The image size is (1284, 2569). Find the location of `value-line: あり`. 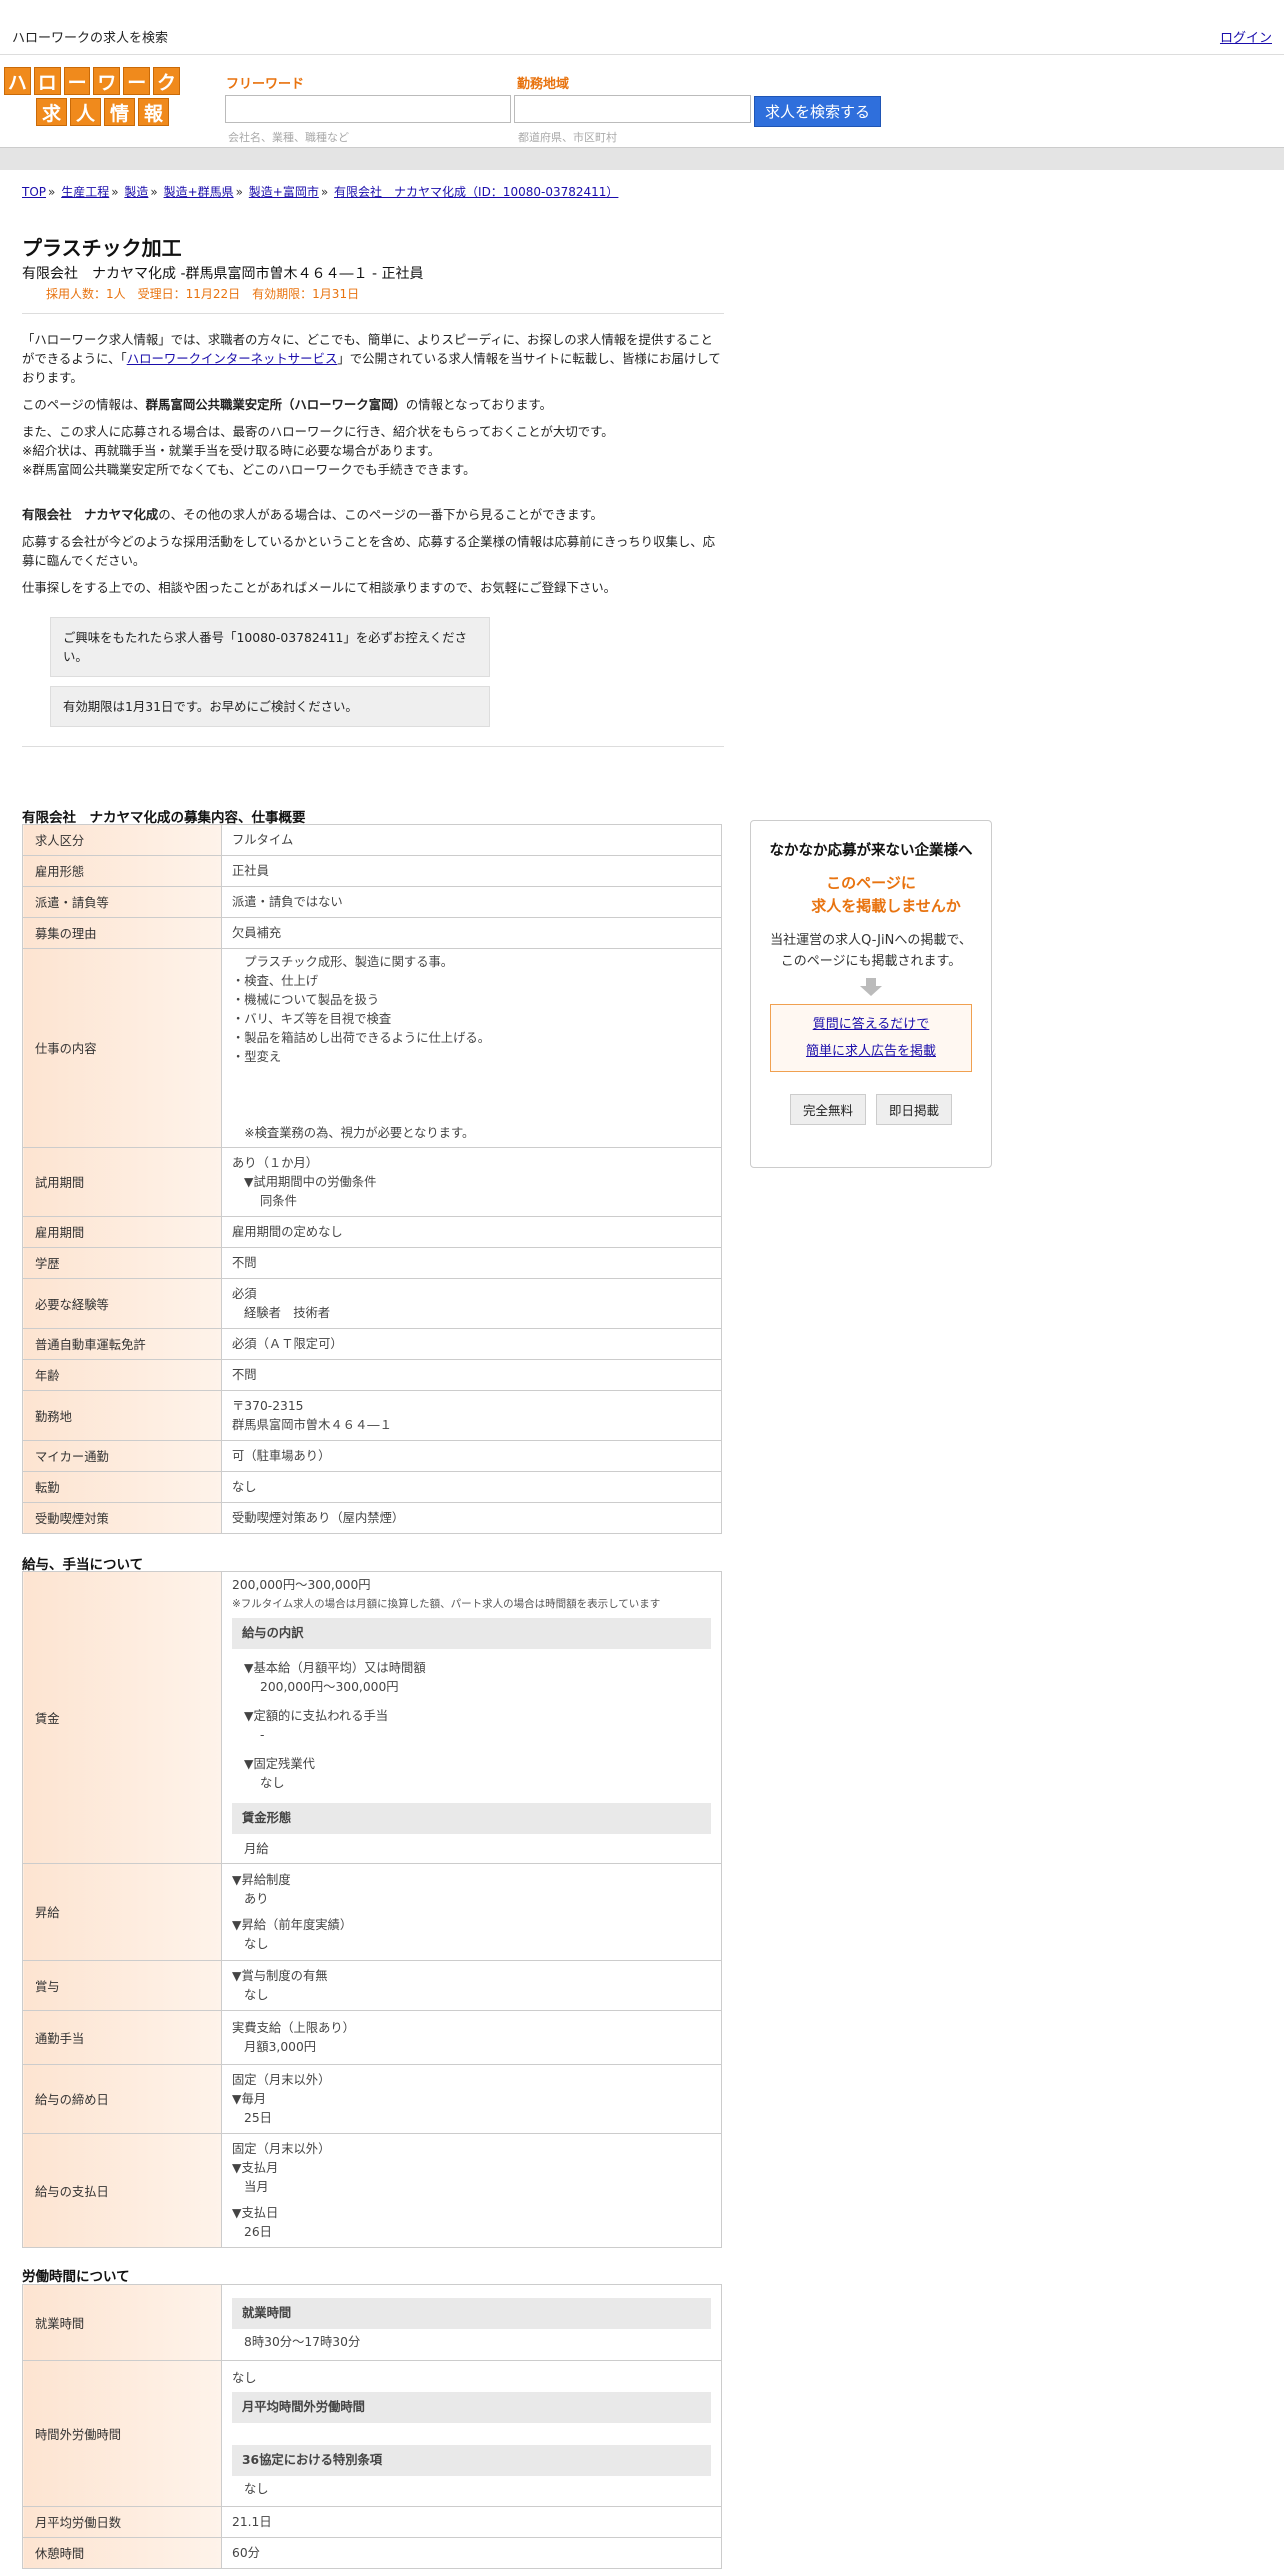

value-line: あり is located at coordinates (256, 1898).